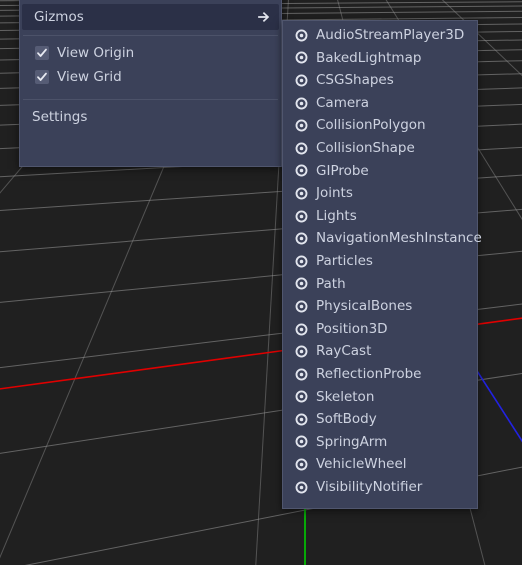 This screenshot has height=565, width=522. Describe the element at coordinates (380, 284) in the screenshot. I see `gizmo-item: Path` at that location.